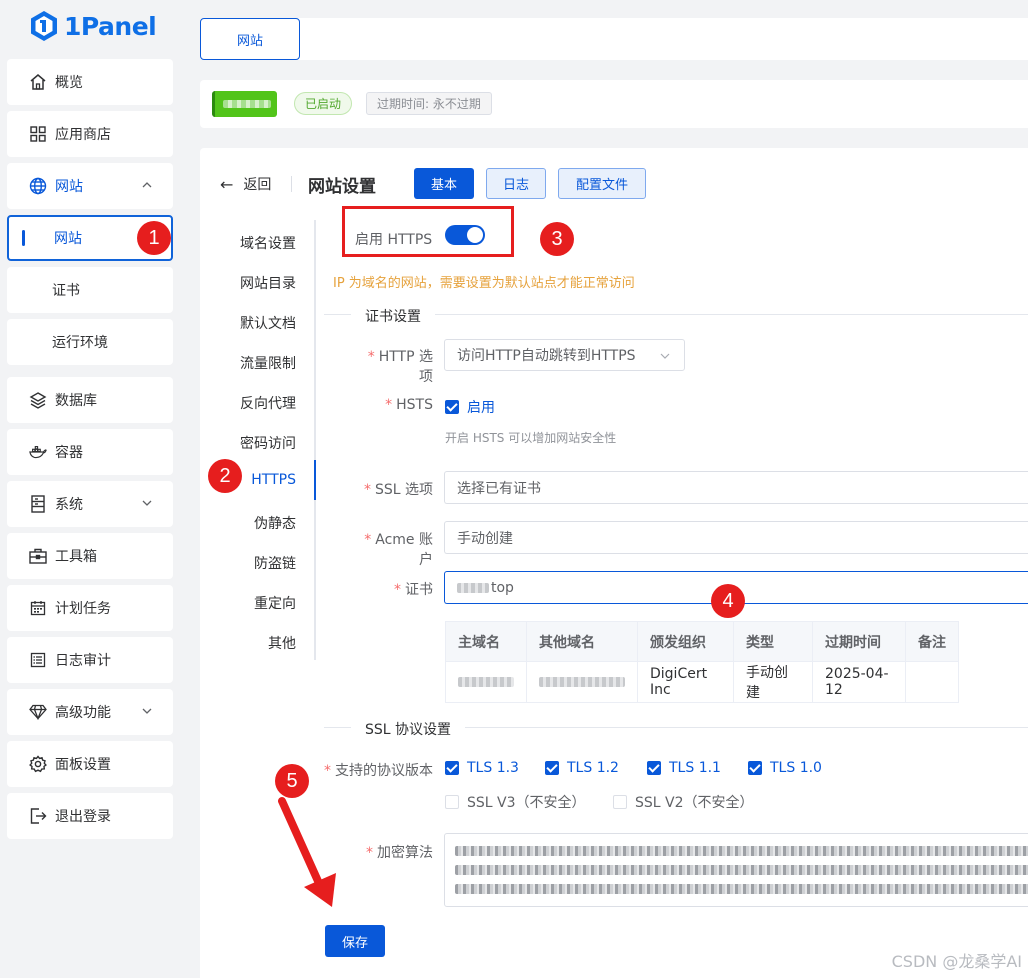 This screenshot has width=1028, height=978. Describe the element at coordinates (694, 803) in the screenshot. I see `sslv2-label: SSL V2（不安全）` at that location.